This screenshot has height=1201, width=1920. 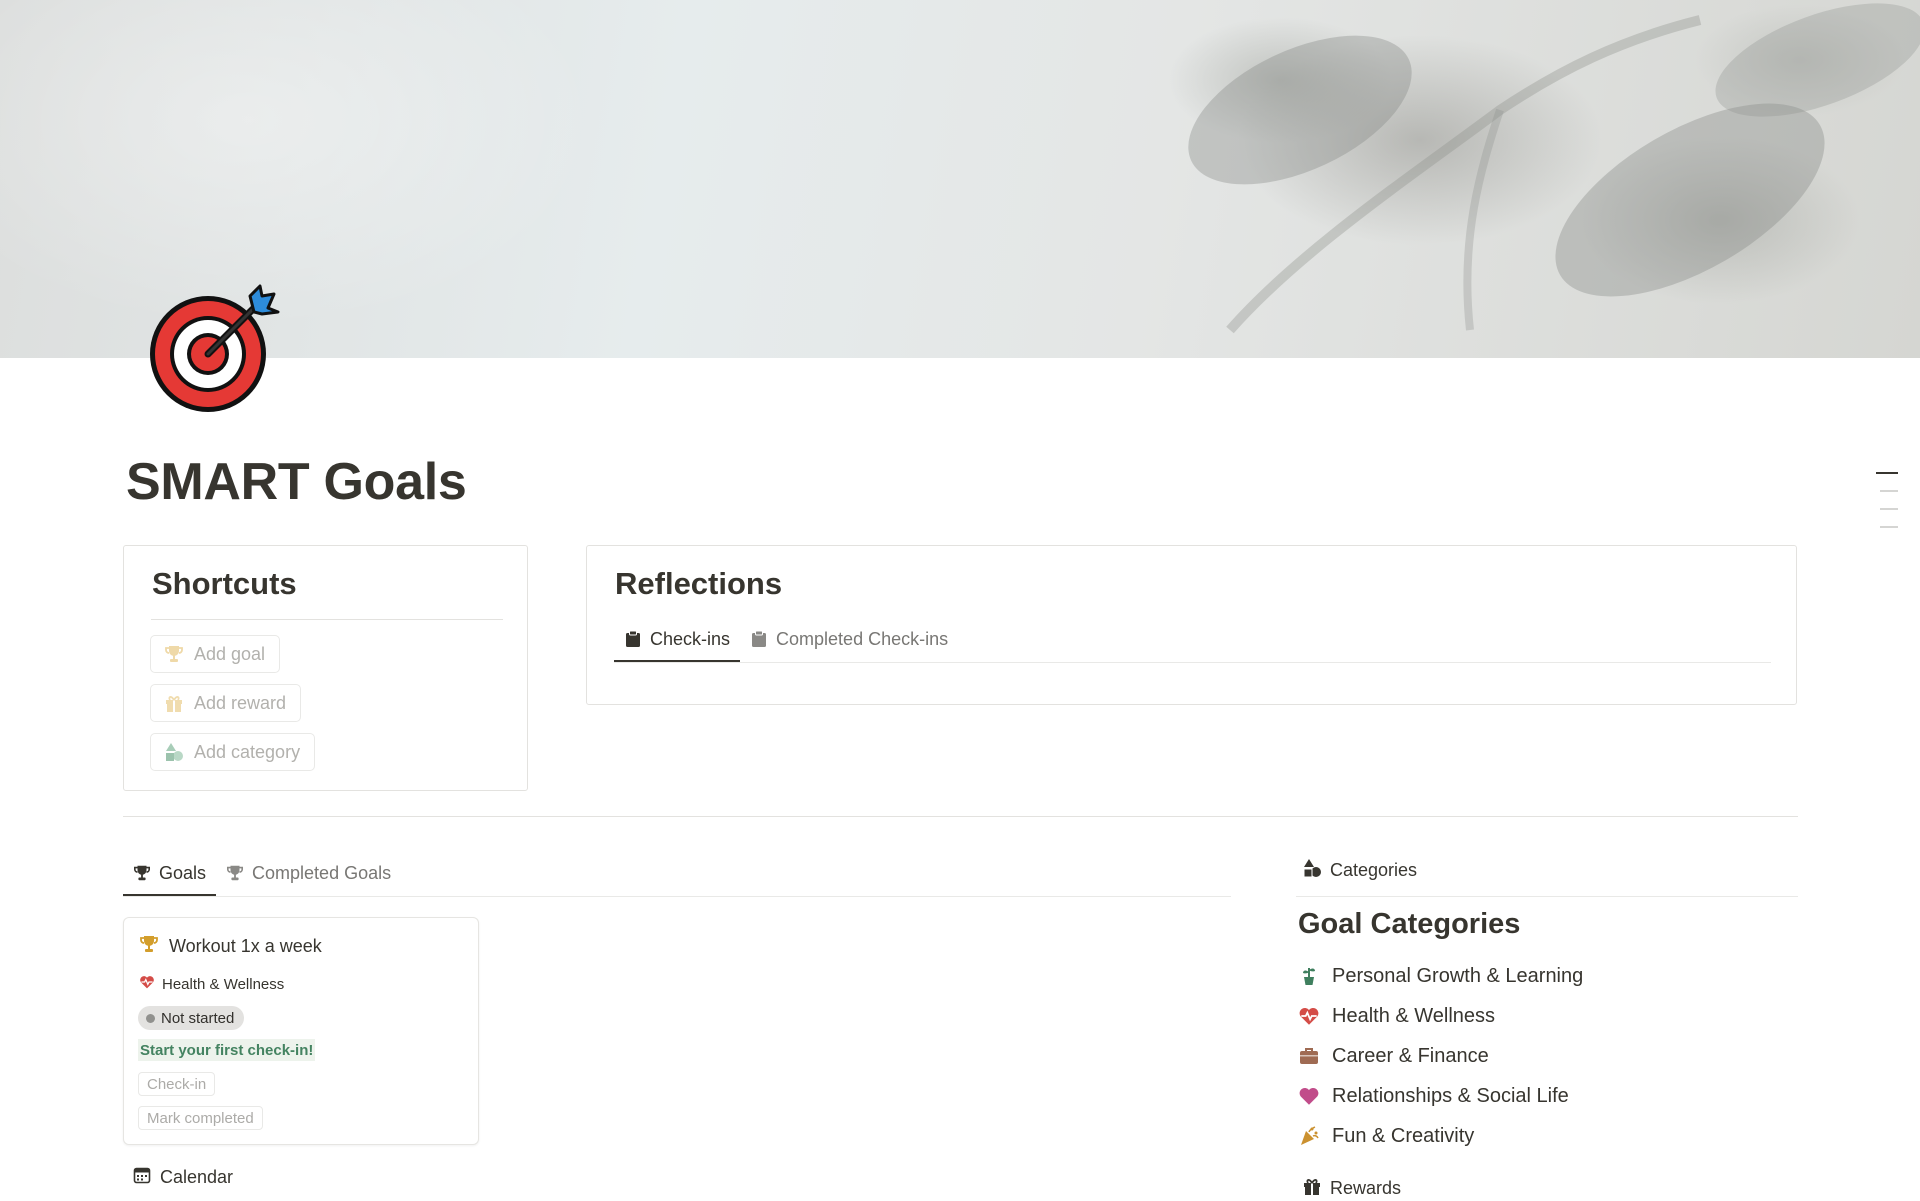 I want to click on table-of-contents-indicator, so click(x=1886, y=508).